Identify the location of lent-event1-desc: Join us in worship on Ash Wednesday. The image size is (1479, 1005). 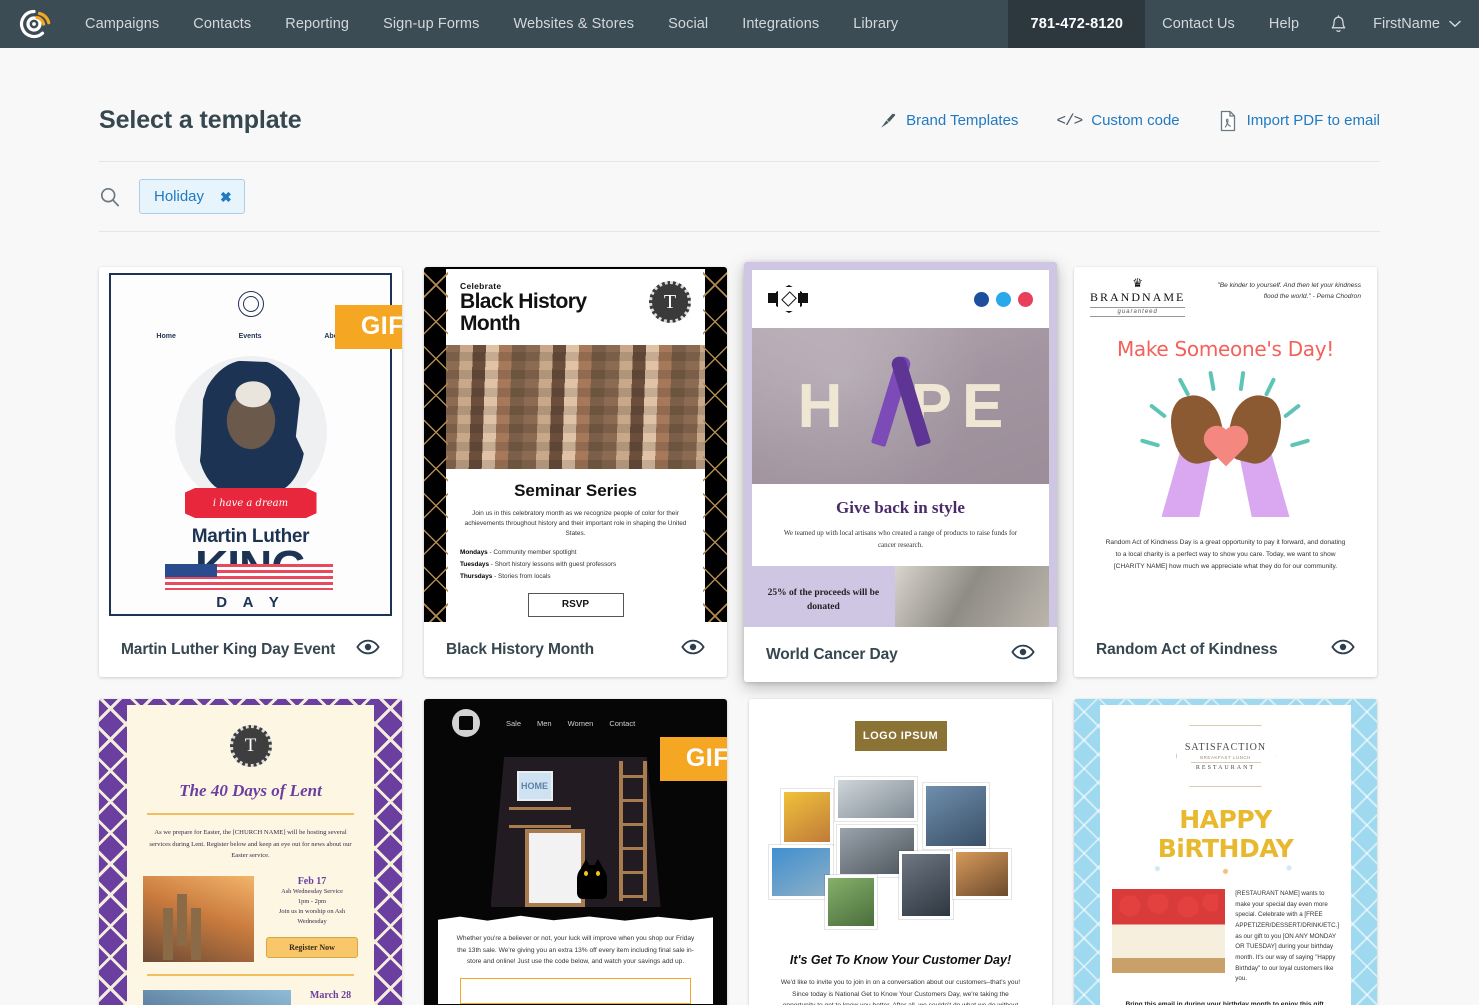
(312, 917).